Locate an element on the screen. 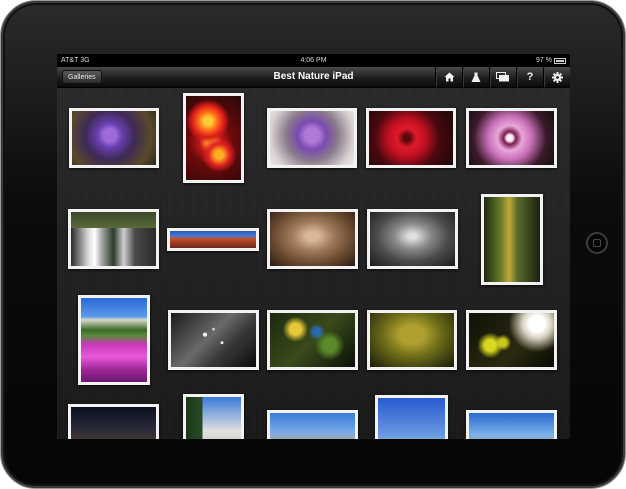 This screenshot has width=626, height=489. lab-toolbar-button is located at coordinates (475, 77).